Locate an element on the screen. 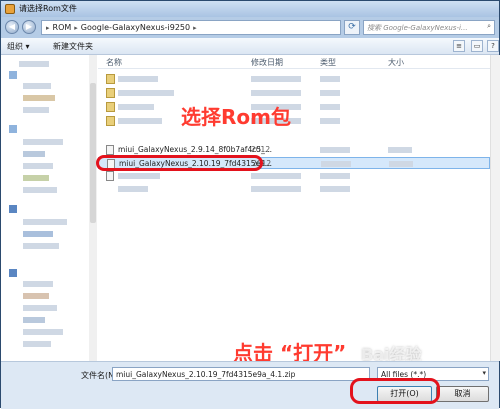 This screenshot has height=409, width=500. refresh-icon: ⟳ is located at coordinates (352, 27).